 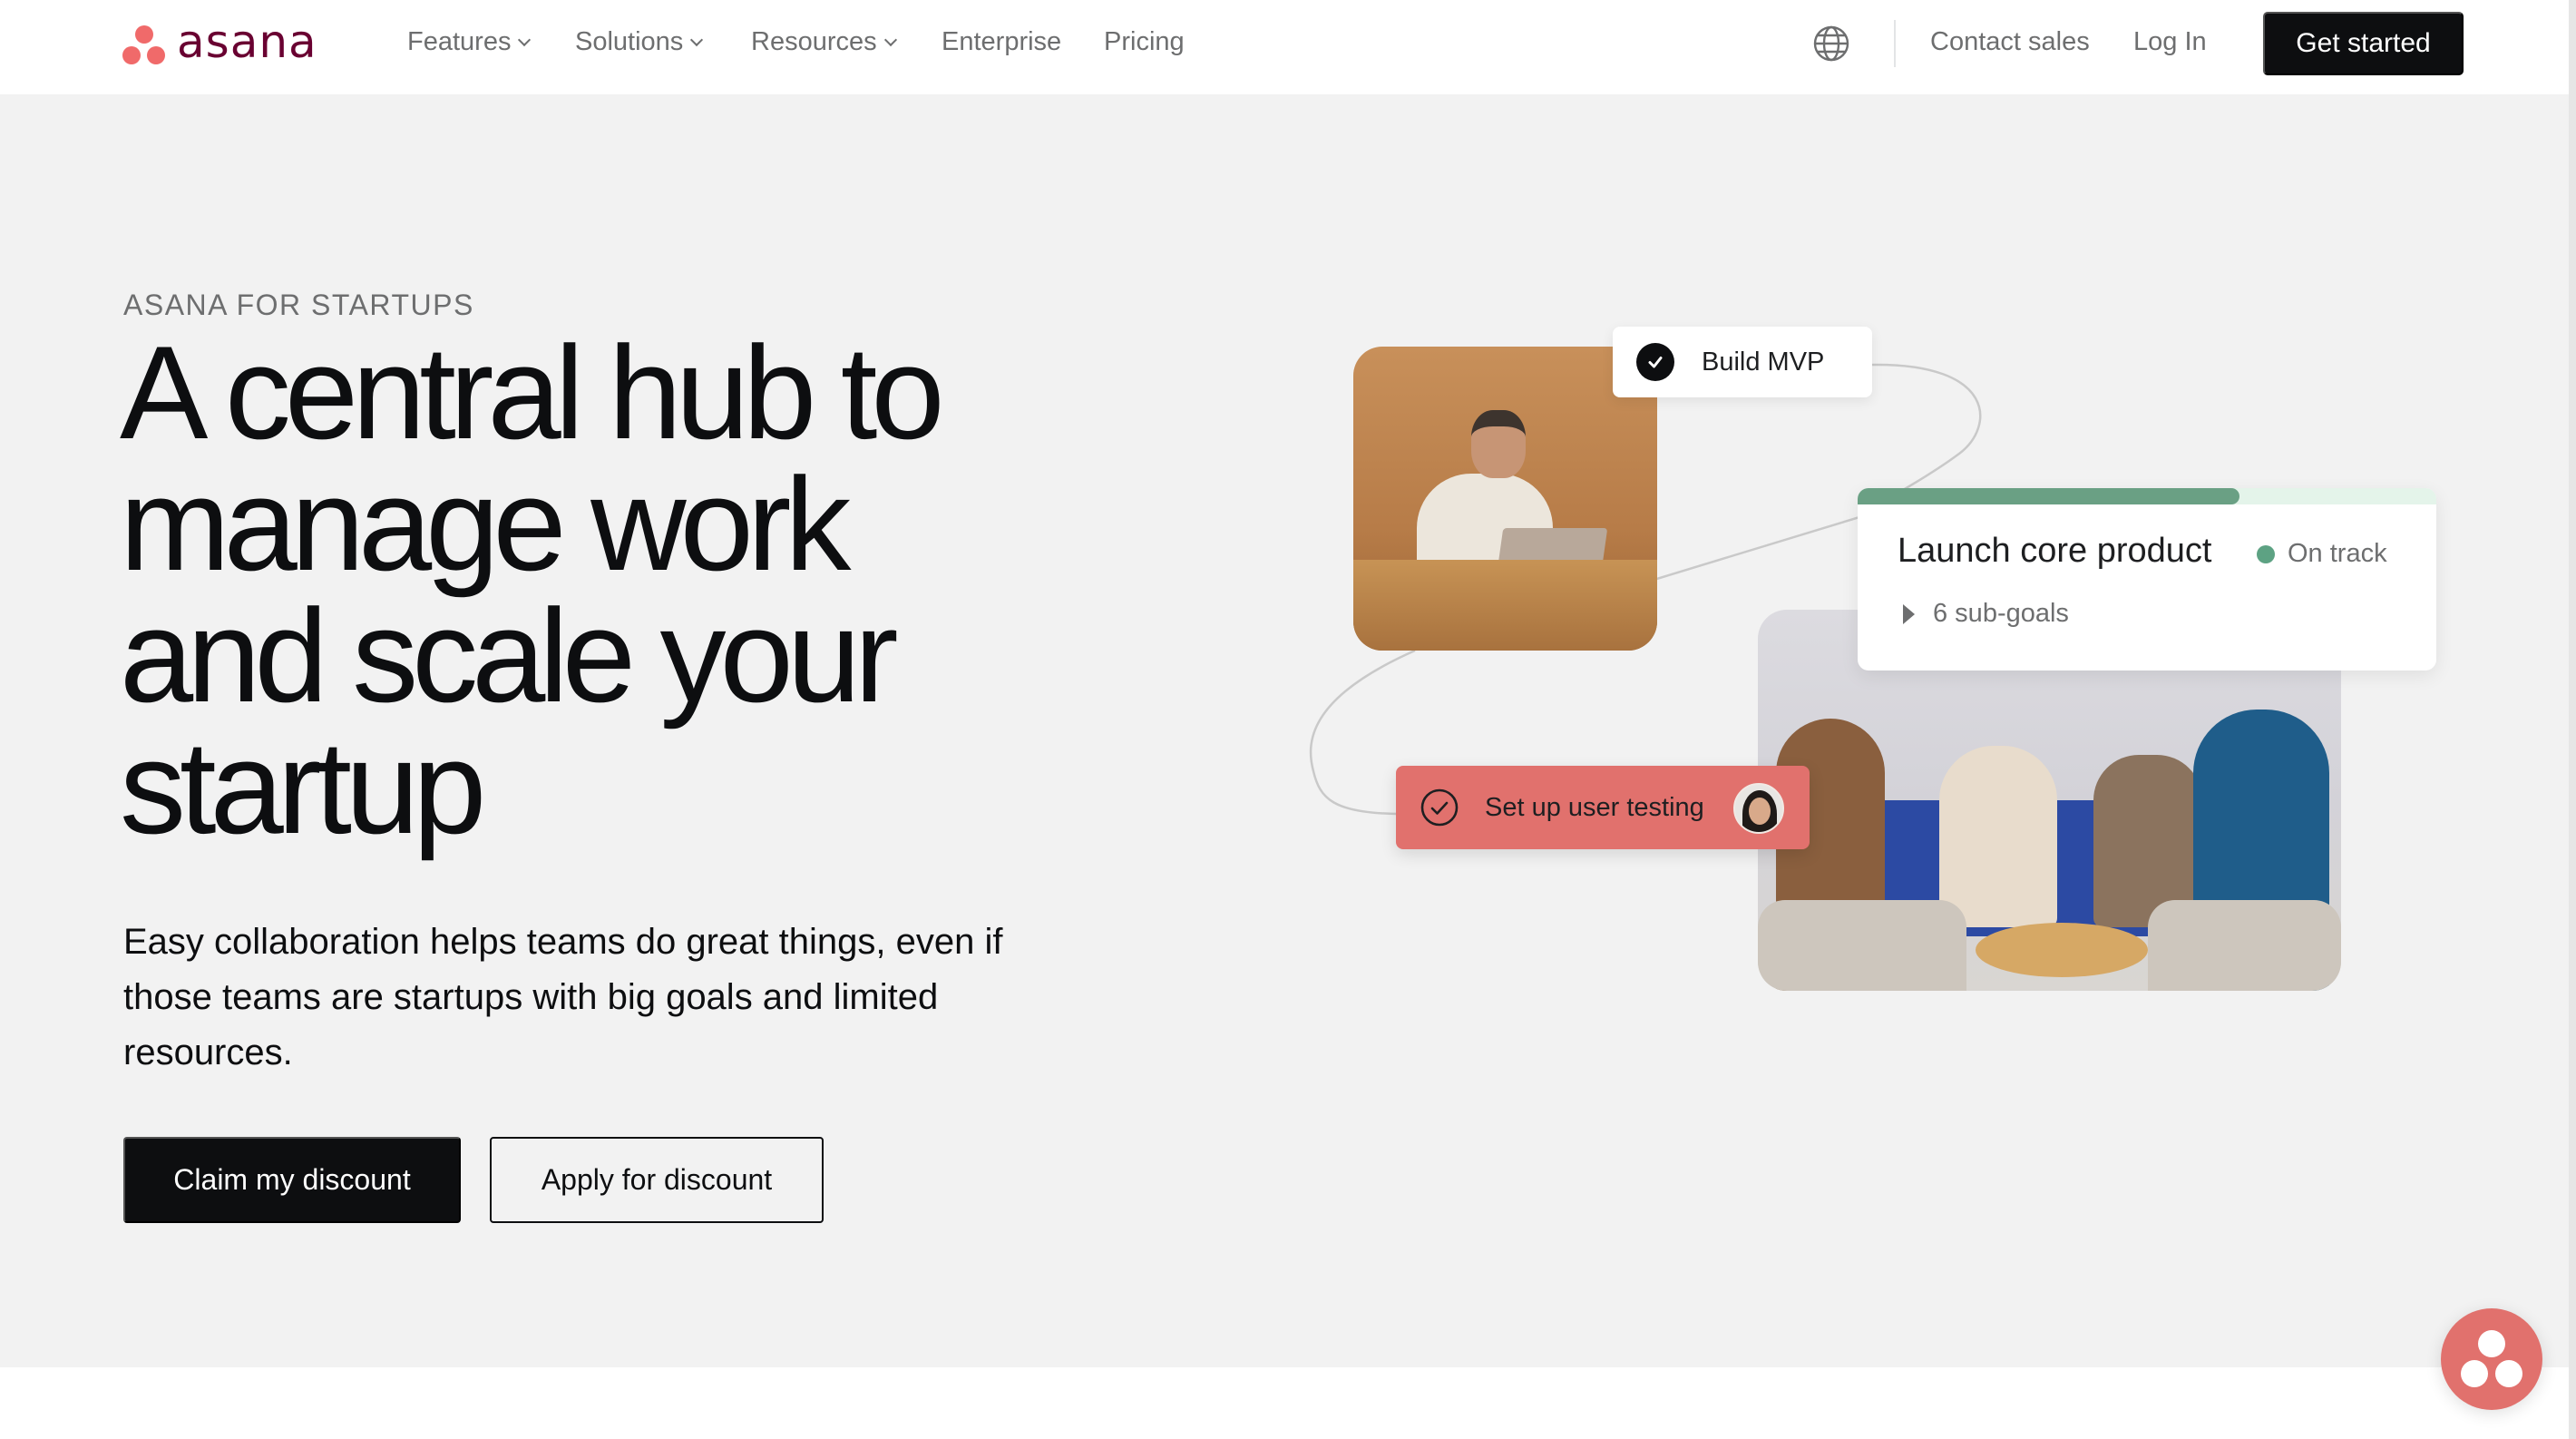 I want to click on nav-pricing: Pricing, so click(x=1144, y=42).